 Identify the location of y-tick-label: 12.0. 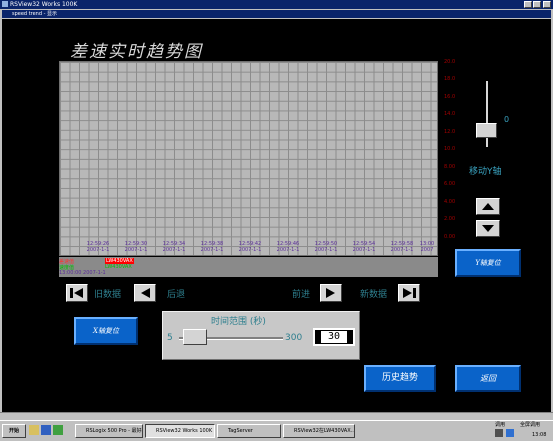
(450, 132).